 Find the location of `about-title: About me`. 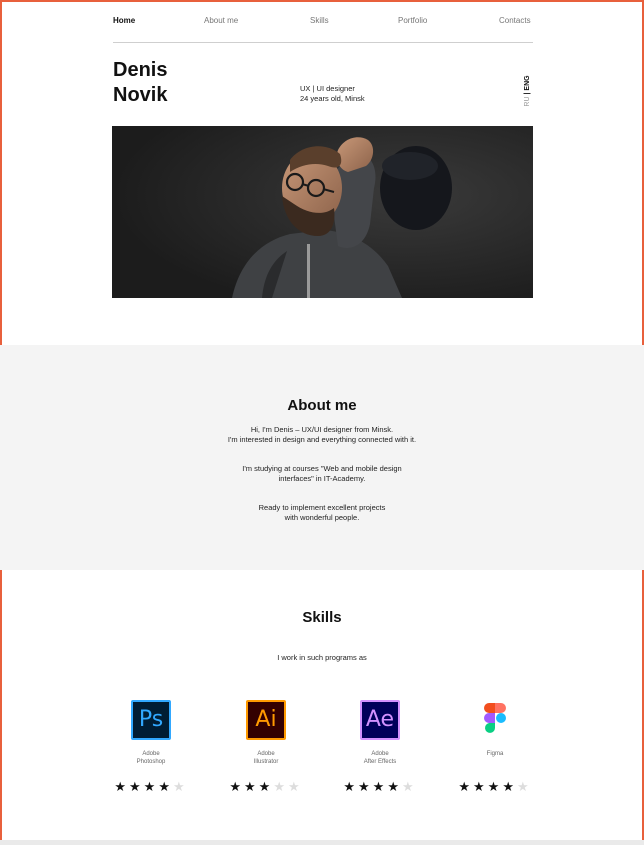

about-title: About me is located at coordinates (322, 405).